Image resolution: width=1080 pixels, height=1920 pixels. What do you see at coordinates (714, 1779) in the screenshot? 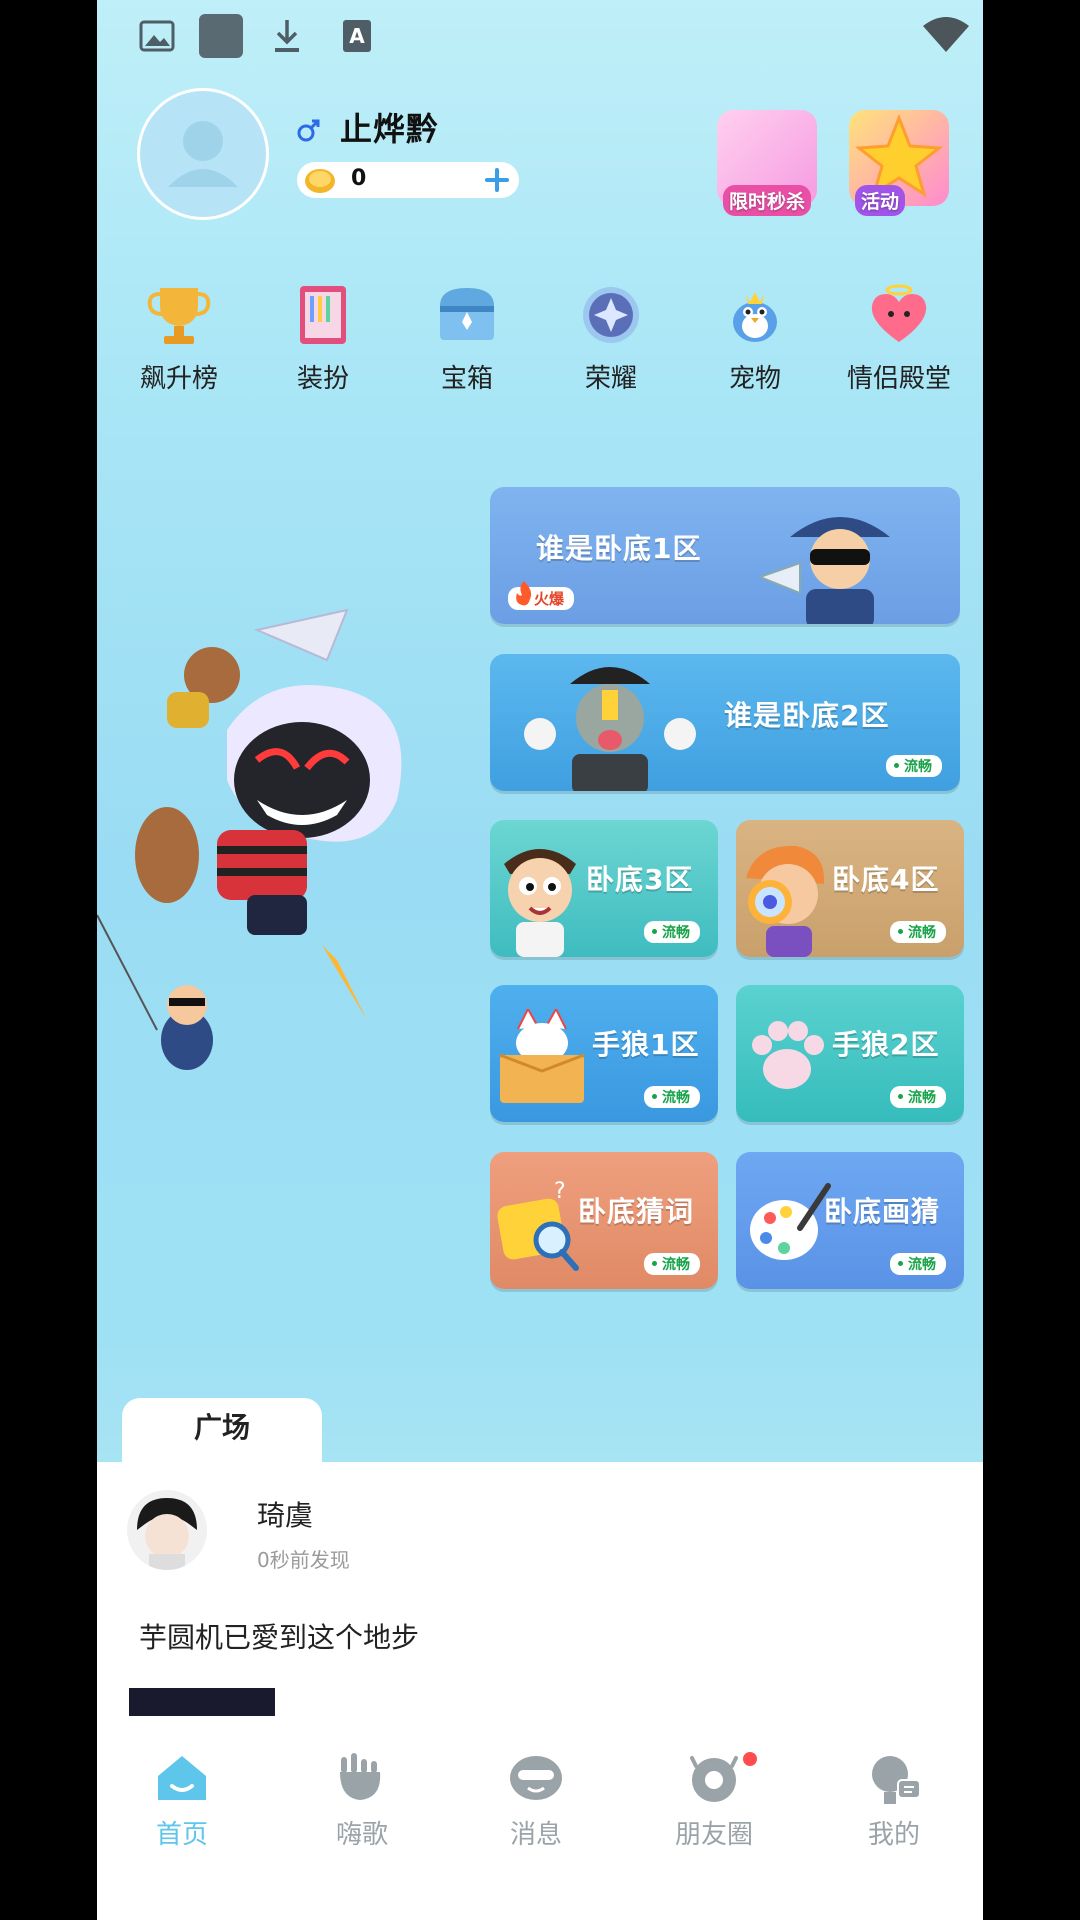
I see `camera-moments-icon` at bounding box center [714, 1779].